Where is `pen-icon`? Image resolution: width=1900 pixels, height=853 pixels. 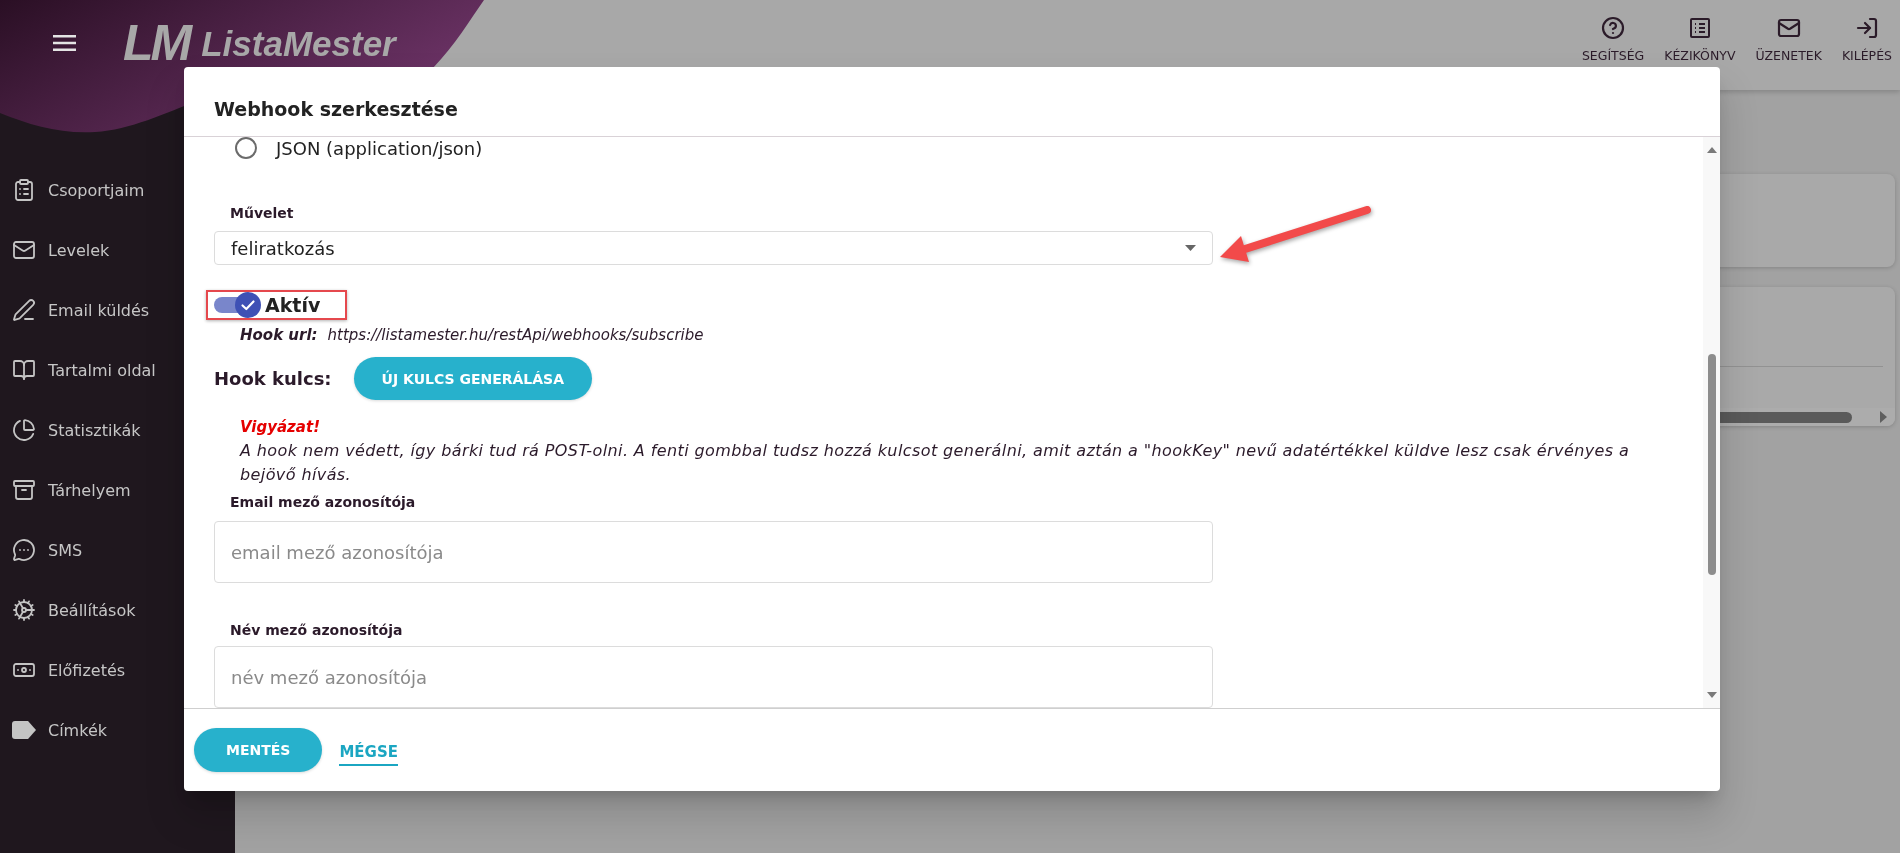
pen-icon is located at coordinates (24, 310).